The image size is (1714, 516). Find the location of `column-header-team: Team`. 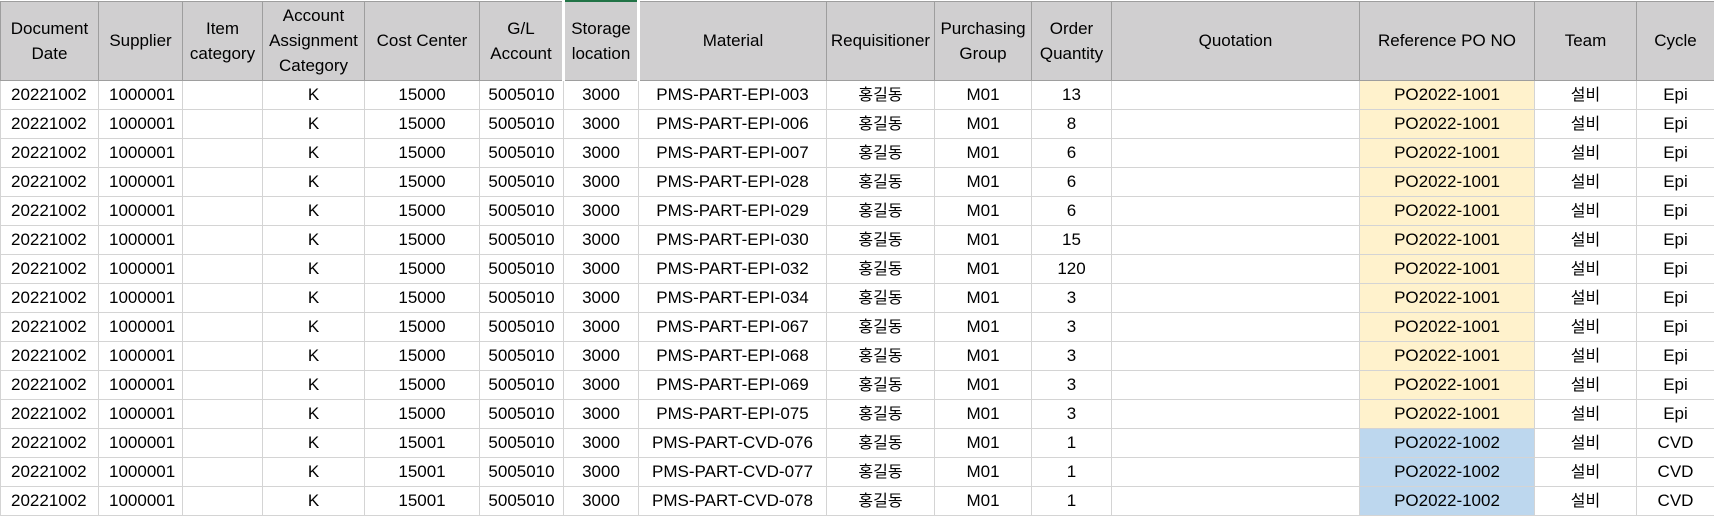

column-header-team: Team is located at coordinates (1585, 40).